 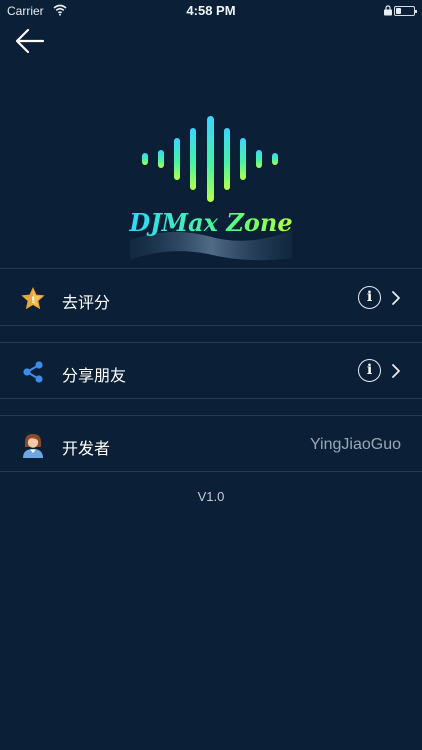 I want to click on developer-label: 开发者, so click(x=86, y=449).